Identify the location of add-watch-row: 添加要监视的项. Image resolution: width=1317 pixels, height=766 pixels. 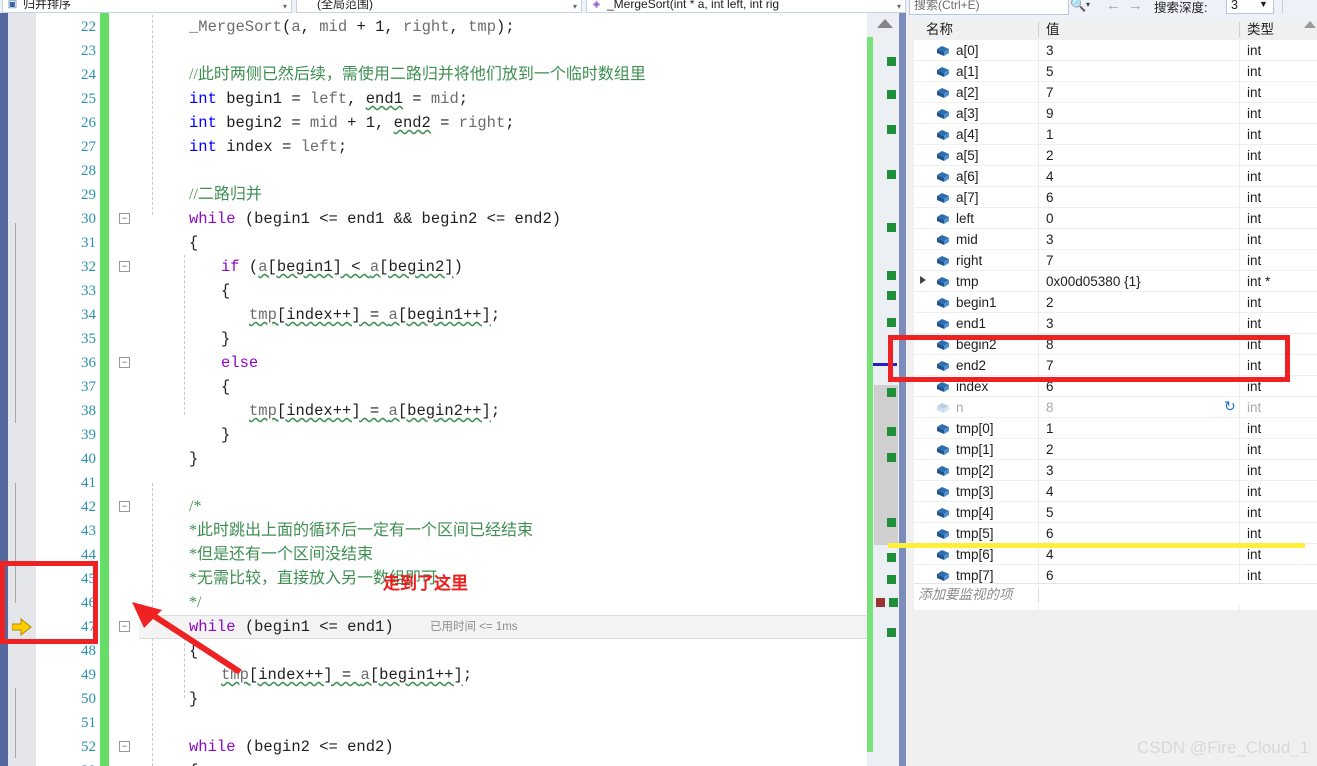
(1115, 594).